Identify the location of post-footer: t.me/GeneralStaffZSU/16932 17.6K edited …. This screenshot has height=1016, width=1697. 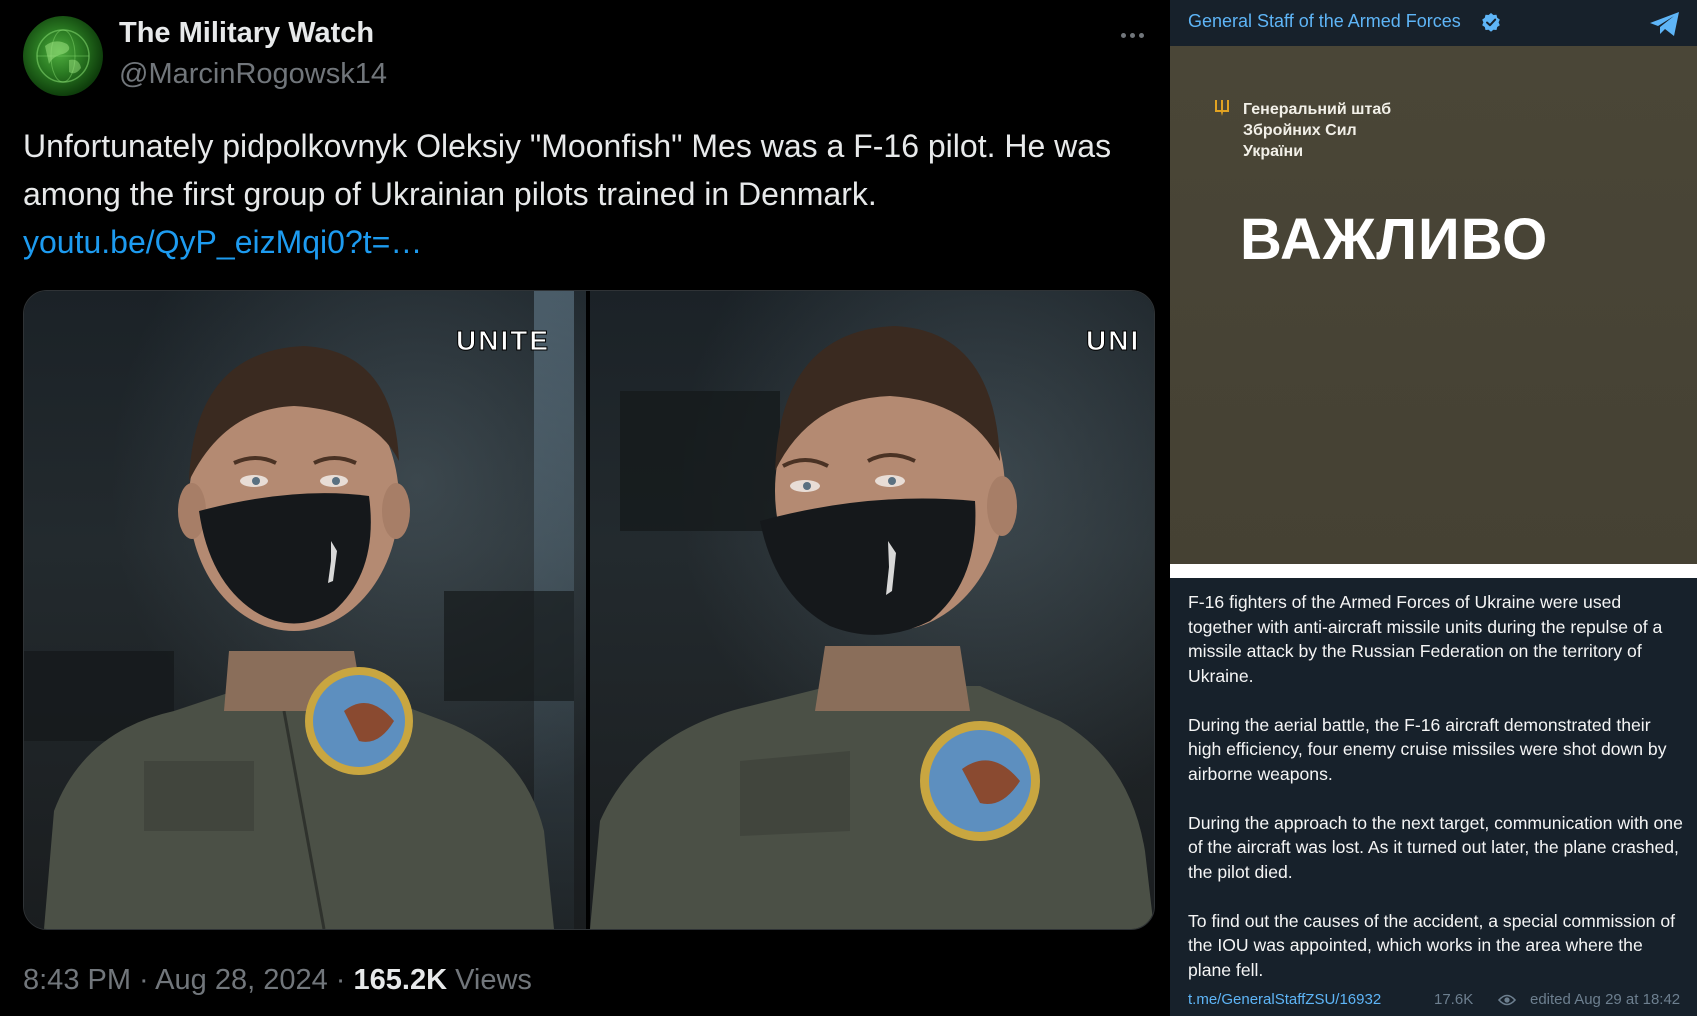
(1436, 1001).